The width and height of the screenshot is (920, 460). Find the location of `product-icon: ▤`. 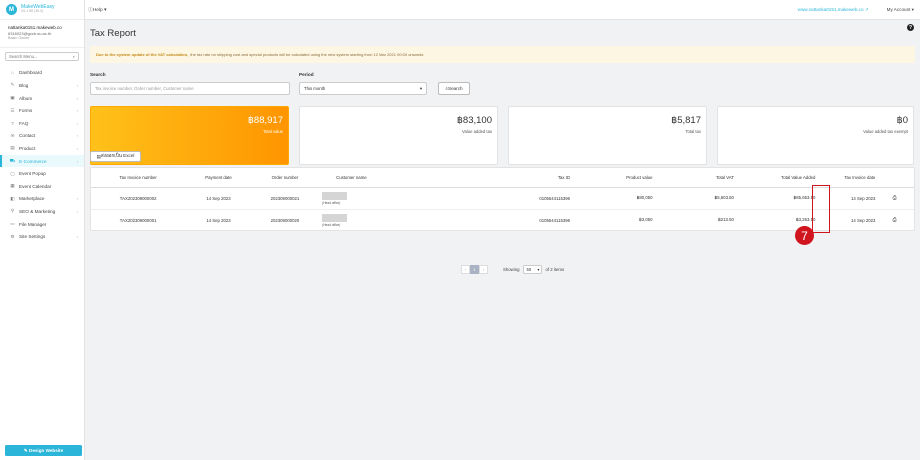

product-icon: ▤ is located at coordinates (12, 148).